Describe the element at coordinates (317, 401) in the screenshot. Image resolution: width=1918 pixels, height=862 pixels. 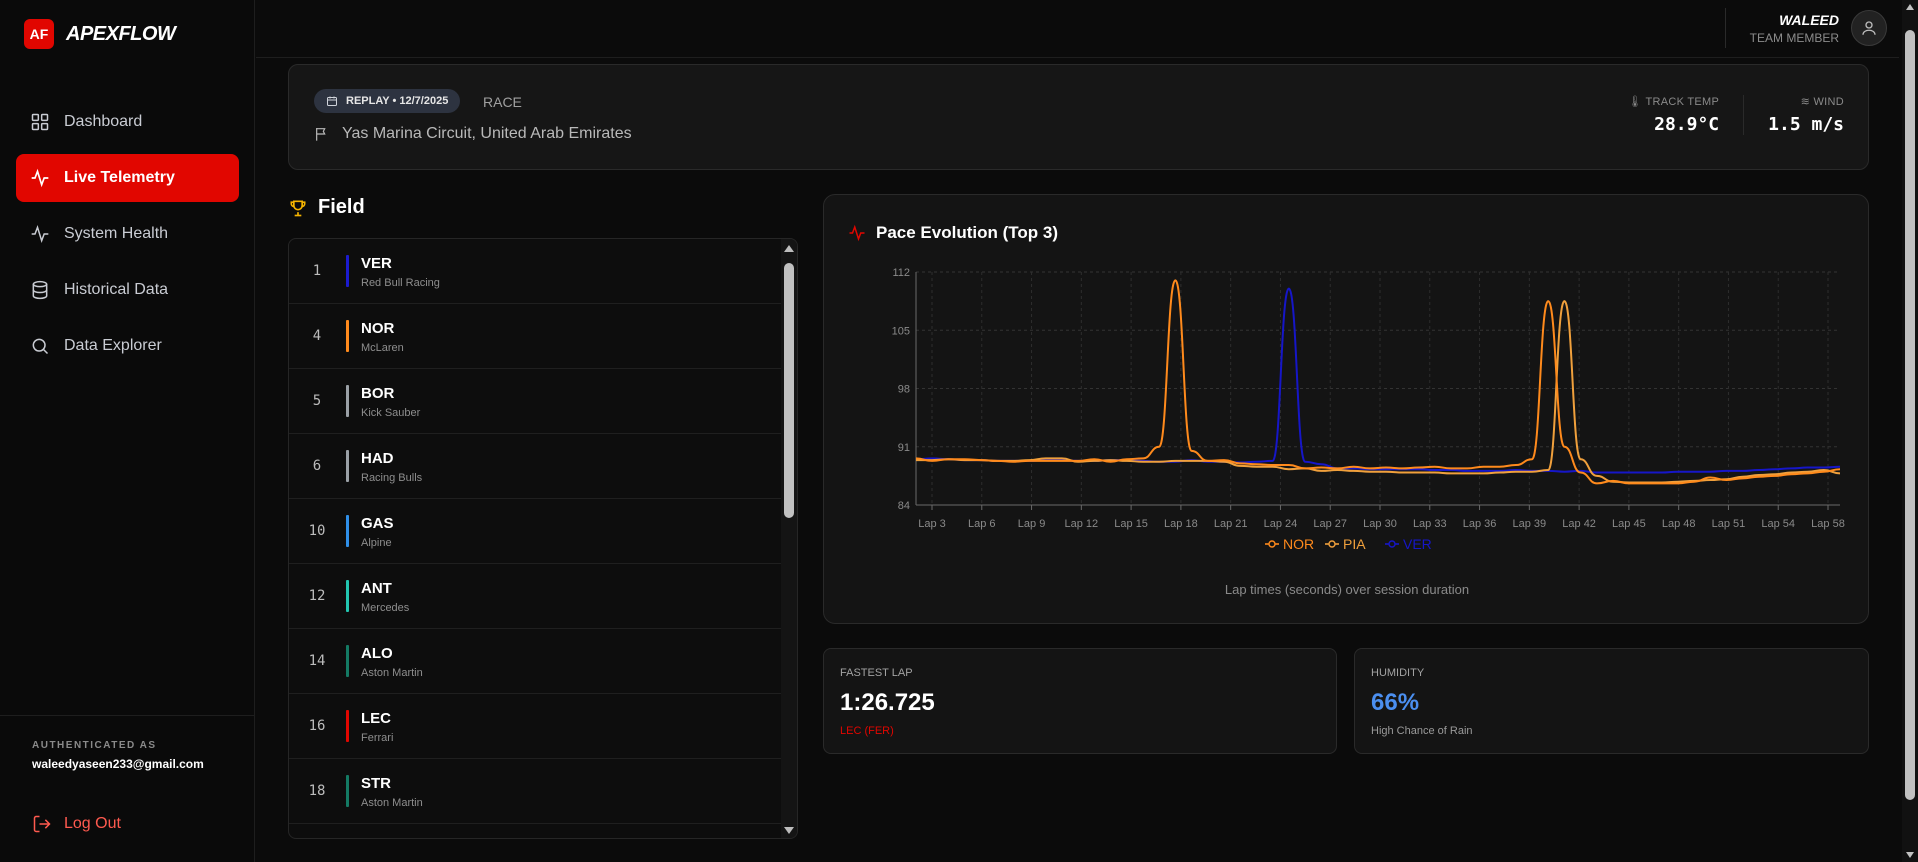
I see `driver-position: 5` at that location.